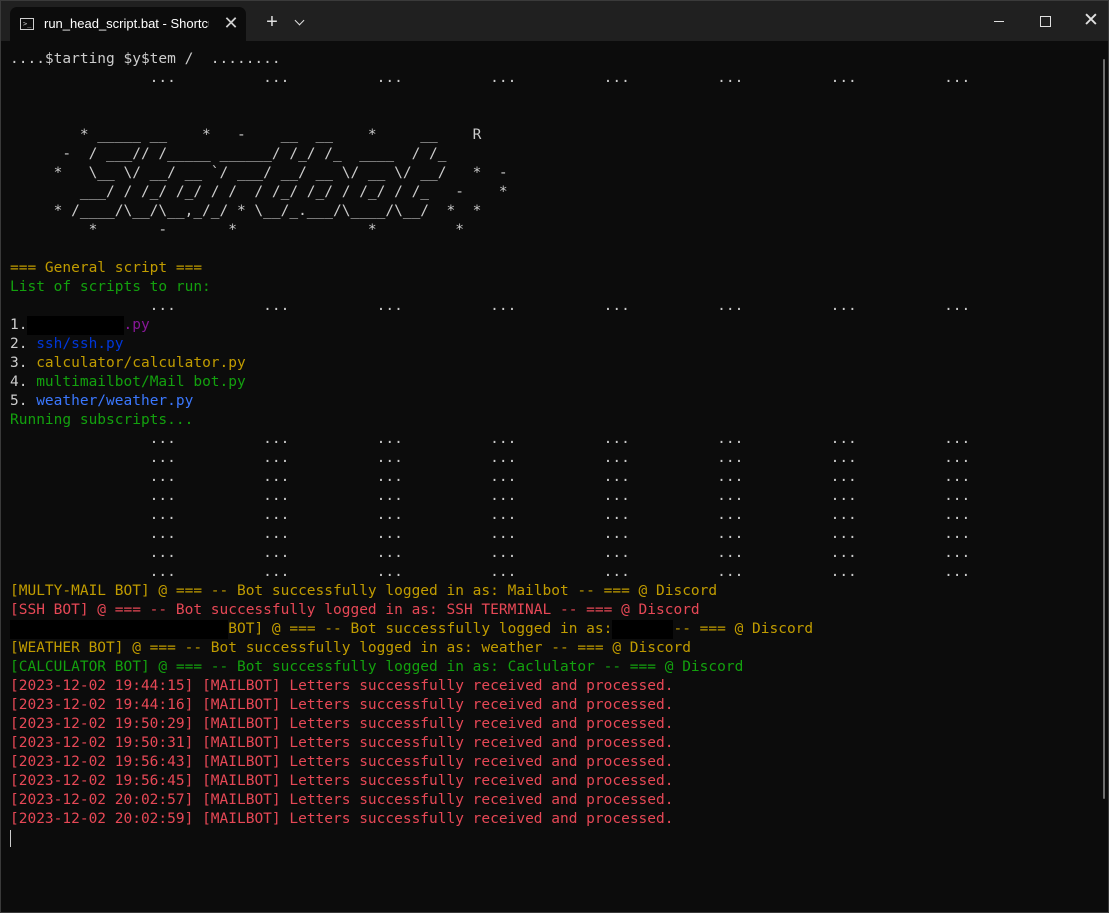 The height and width of the screenshot is (913, 1109). What do you see at coordinates (102, 819) in the screenshot?
I see `log-timestamp: [2023-12-02 20:02:59]` at bounding box center [102, 819].